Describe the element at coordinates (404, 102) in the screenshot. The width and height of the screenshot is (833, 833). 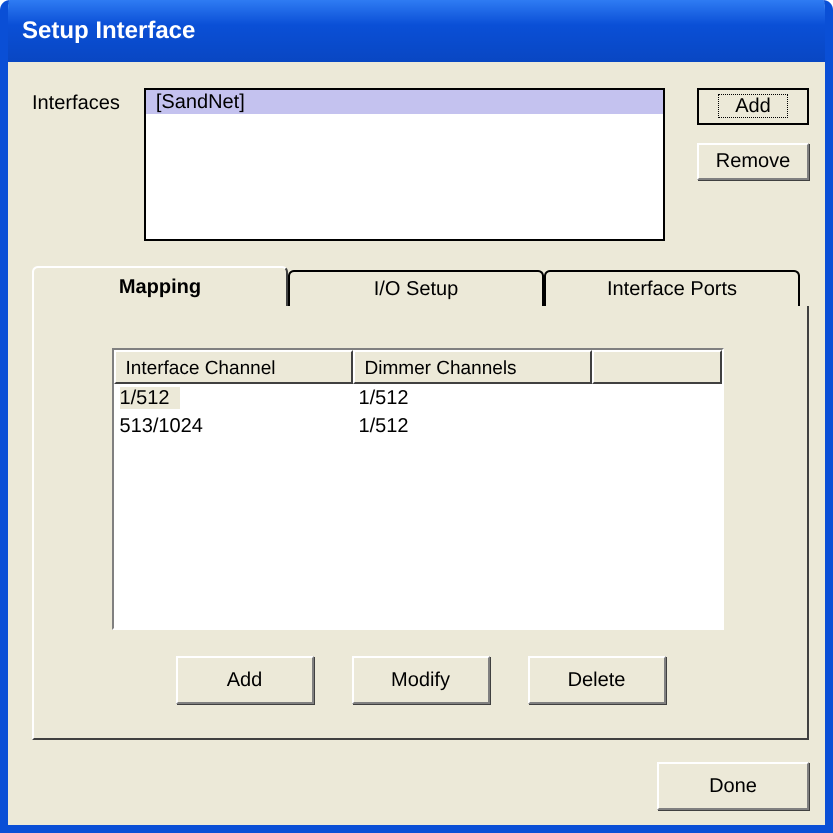
I see `interface-item: [SandNet]` at that location.